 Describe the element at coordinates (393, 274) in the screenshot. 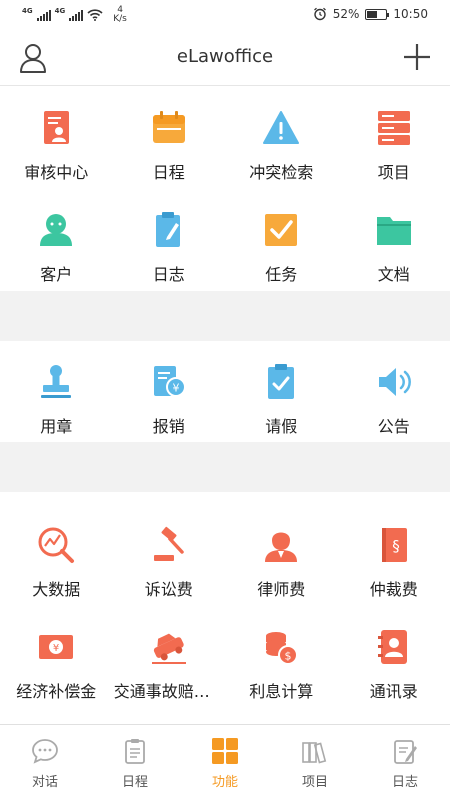

I see `func-label: 文档` at that location.